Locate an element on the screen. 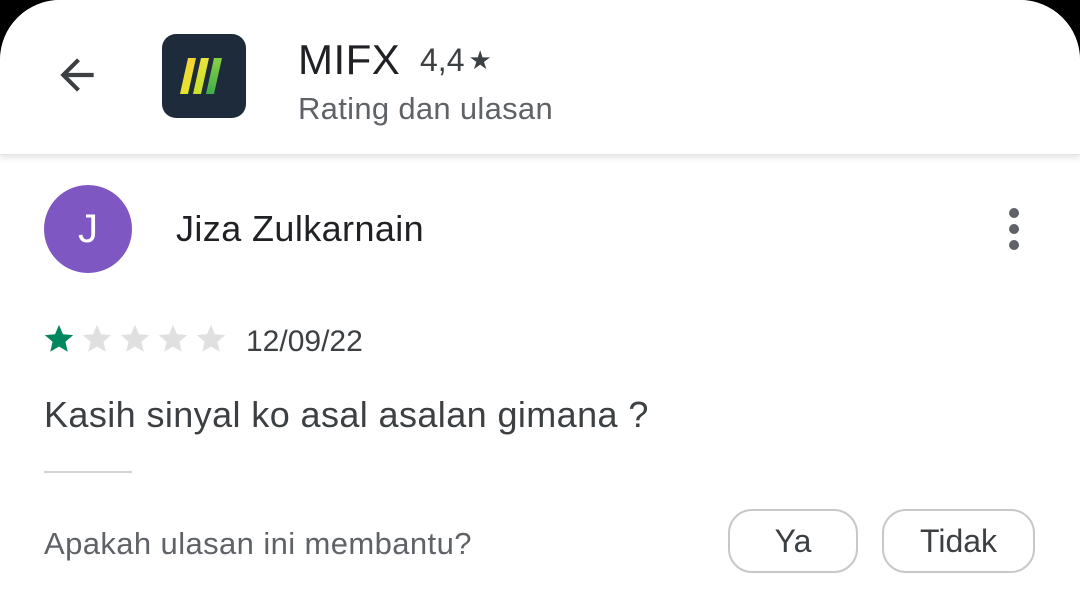 This screenshot has width=1080, height=592. page-subtitle: Rating dan ulasan is located at coordinates (426, 108).